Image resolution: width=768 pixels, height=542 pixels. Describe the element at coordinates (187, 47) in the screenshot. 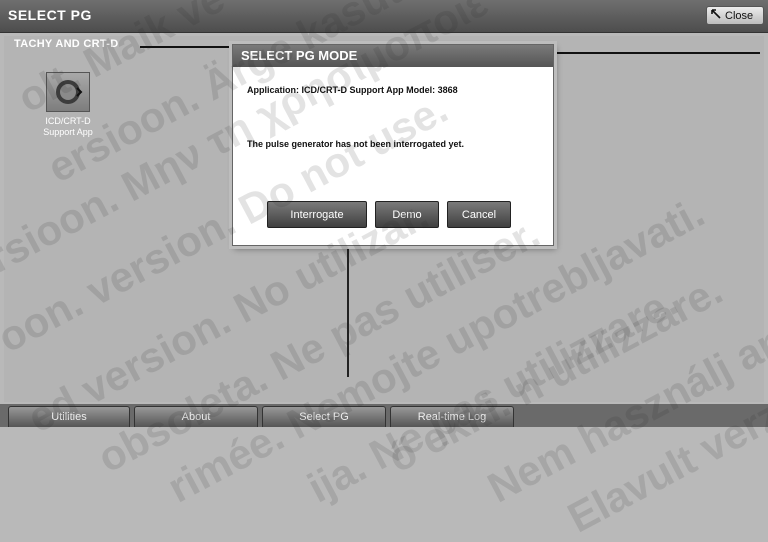

I see `group-divider-left` at that location.